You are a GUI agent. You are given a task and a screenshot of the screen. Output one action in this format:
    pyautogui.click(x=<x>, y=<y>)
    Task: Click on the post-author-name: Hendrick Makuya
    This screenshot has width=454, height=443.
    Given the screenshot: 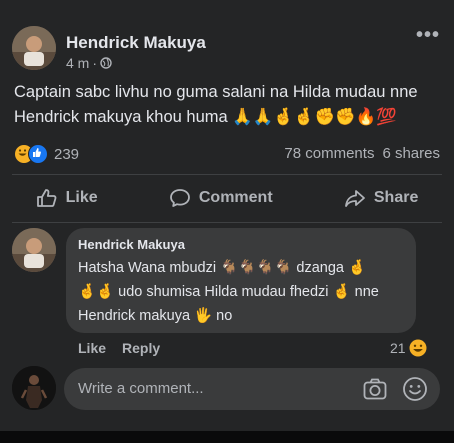 What is the action you would take?
    pyautogui.click(x=136, y=43)
    